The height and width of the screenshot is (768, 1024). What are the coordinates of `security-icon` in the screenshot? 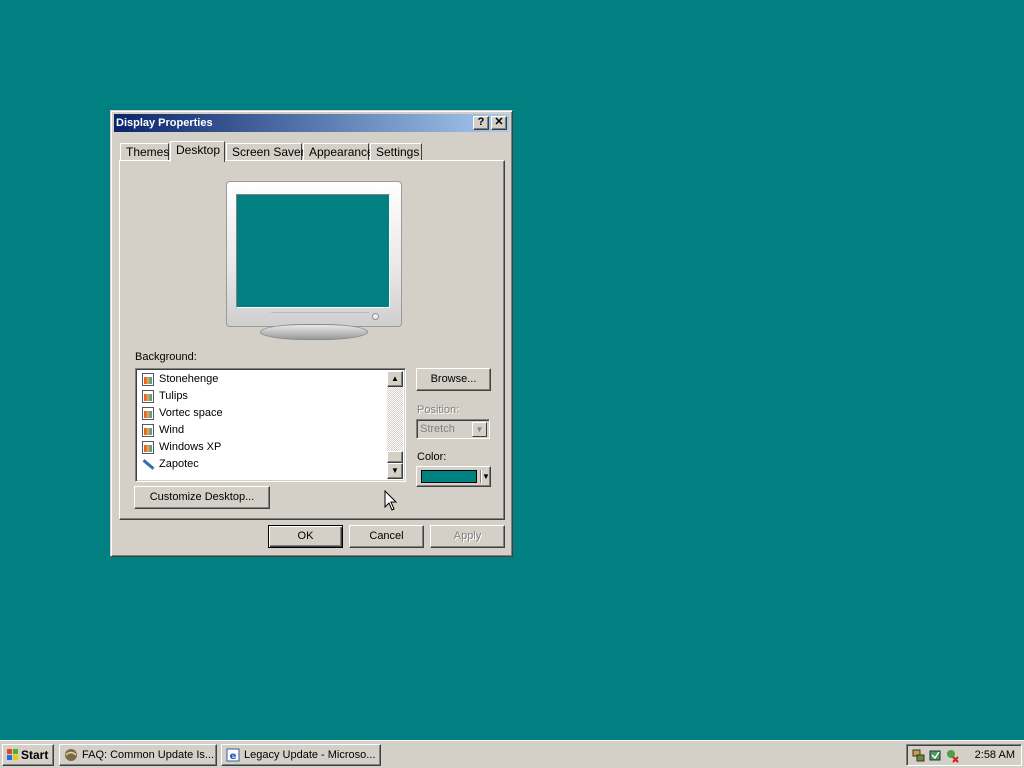 It's located at (952, 755).